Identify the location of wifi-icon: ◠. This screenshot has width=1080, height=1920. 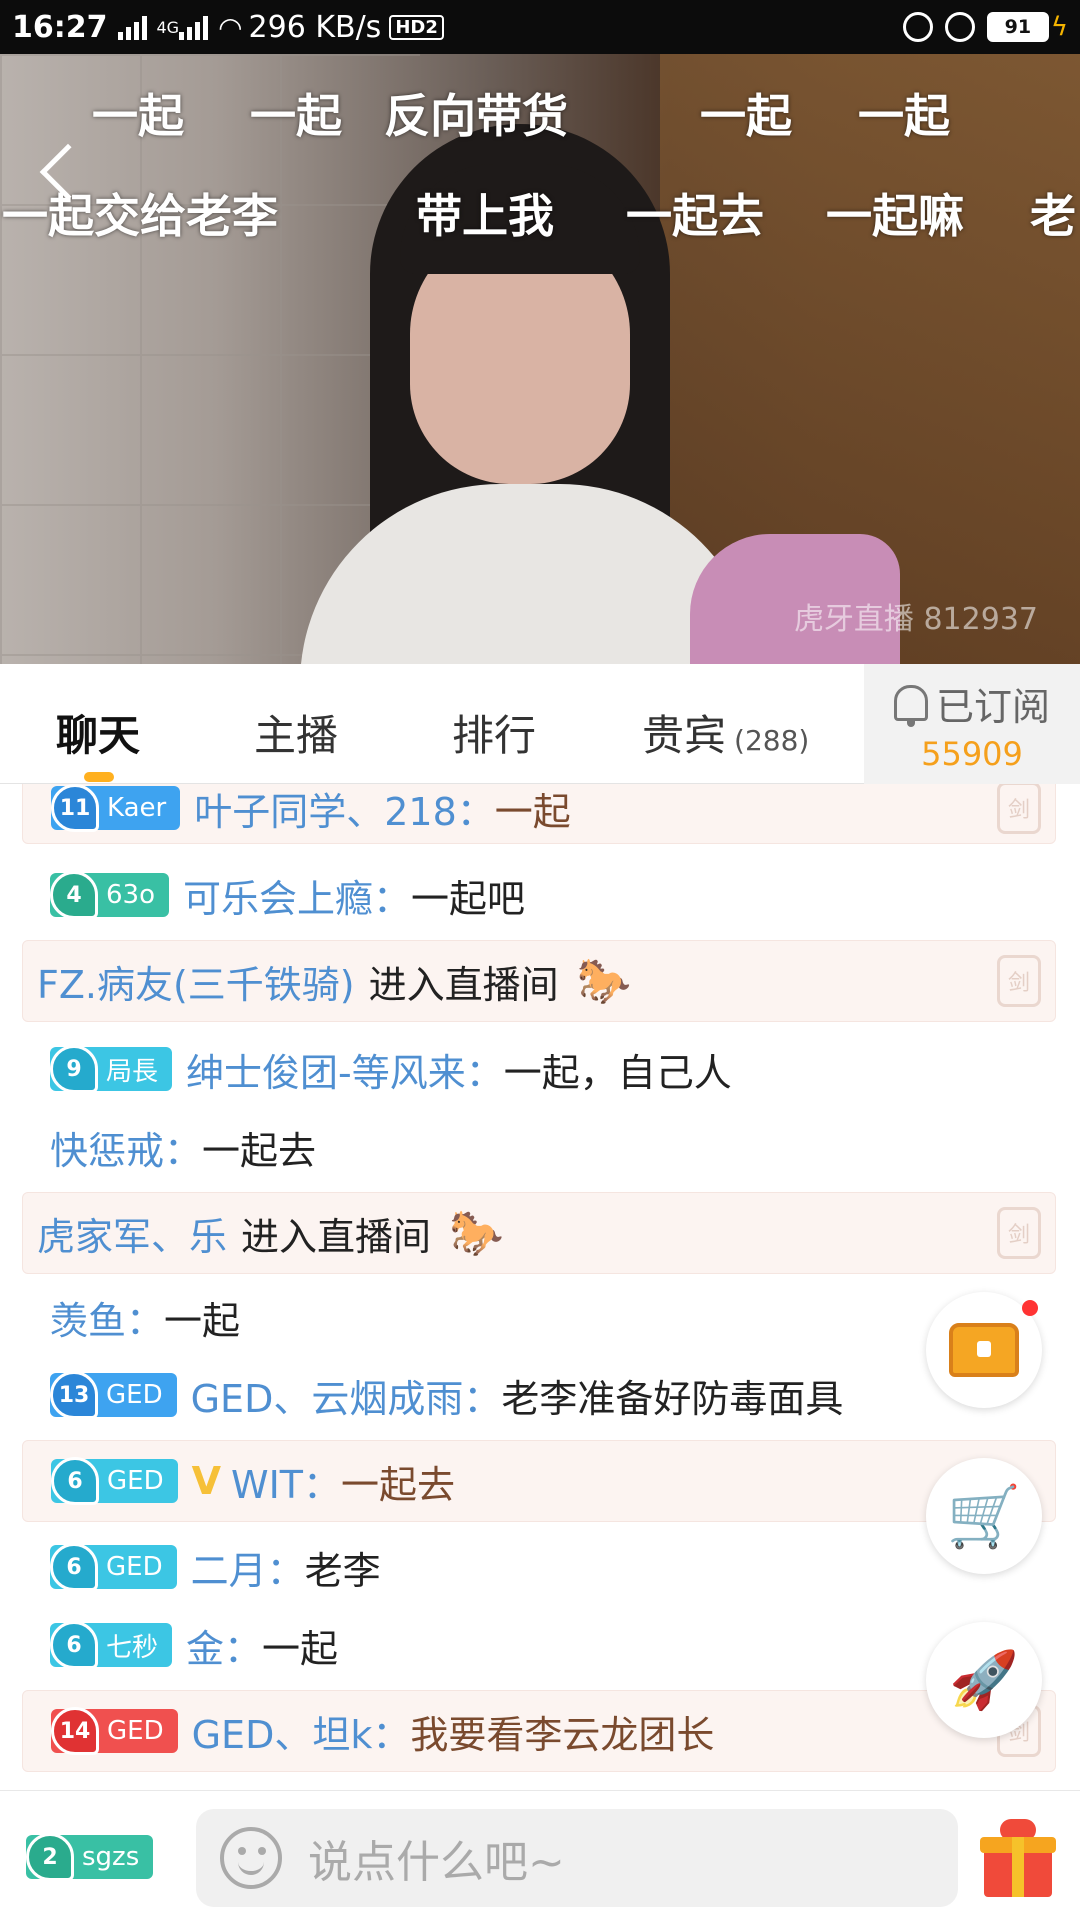
(230, 27).